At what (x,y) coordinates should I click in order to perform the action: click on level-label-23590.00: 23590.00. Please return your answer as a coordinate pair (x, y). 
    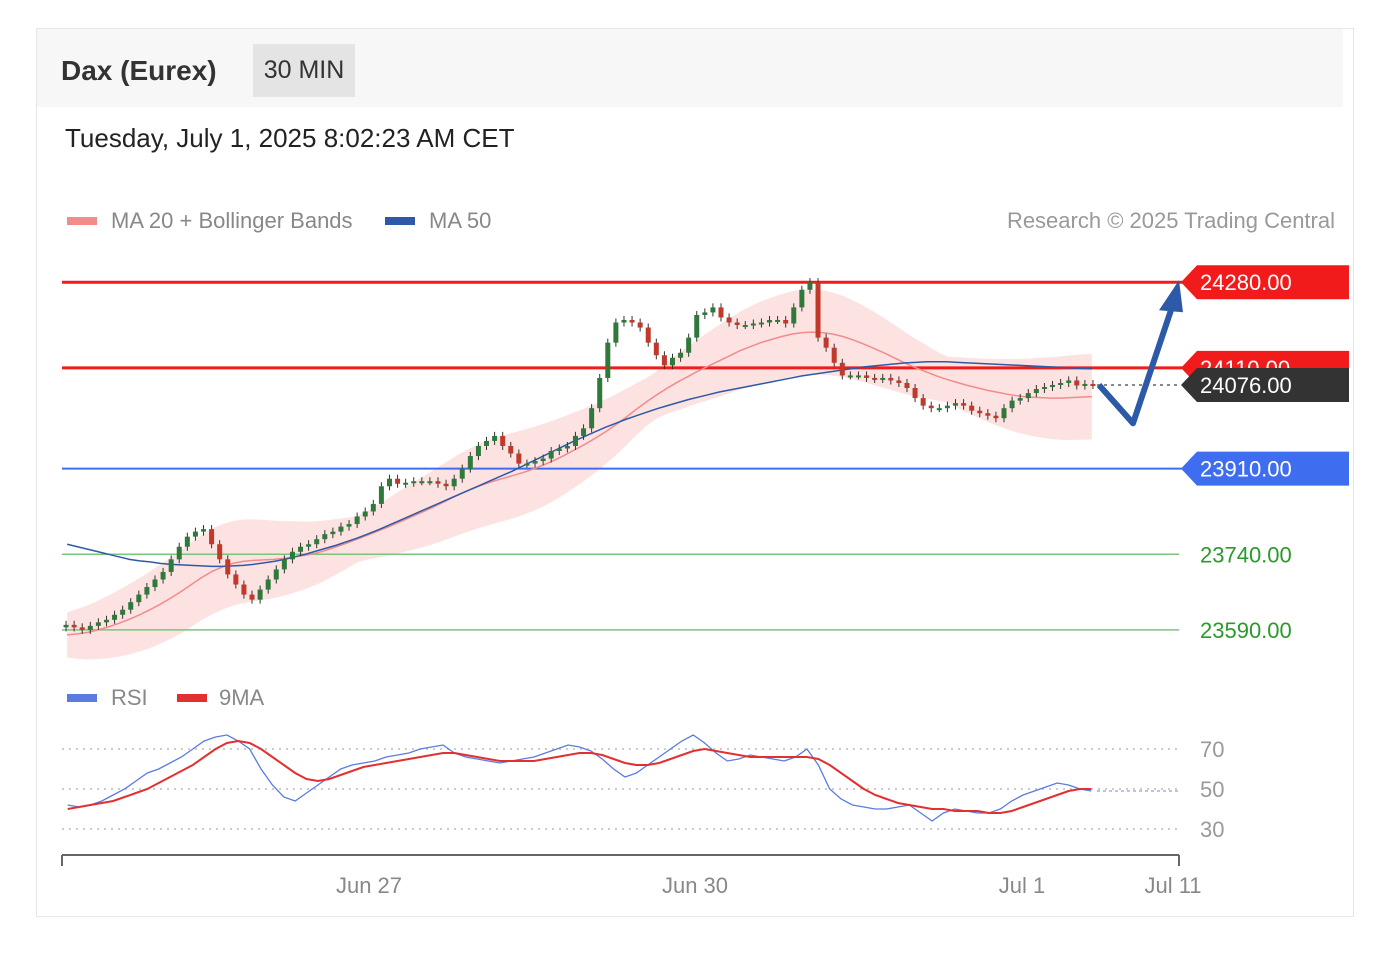
    Looking at the image, I should click on (1246, 630).